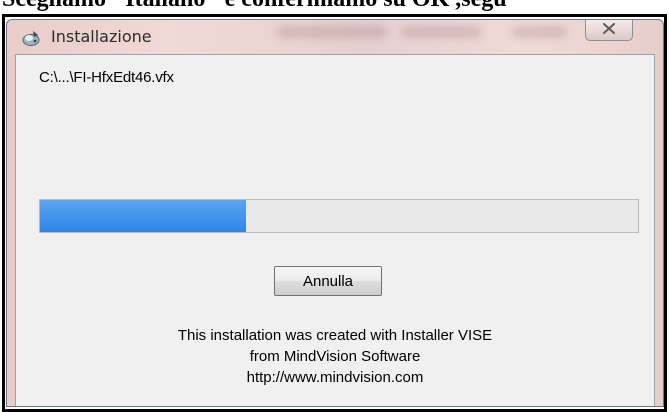 This screenshot has width=669, height=412. Describe the element at coordinates (106, 77) in the screenshot. I see `current-file-label: C:\...\FI-HfxEdt46.vfx` at that location.